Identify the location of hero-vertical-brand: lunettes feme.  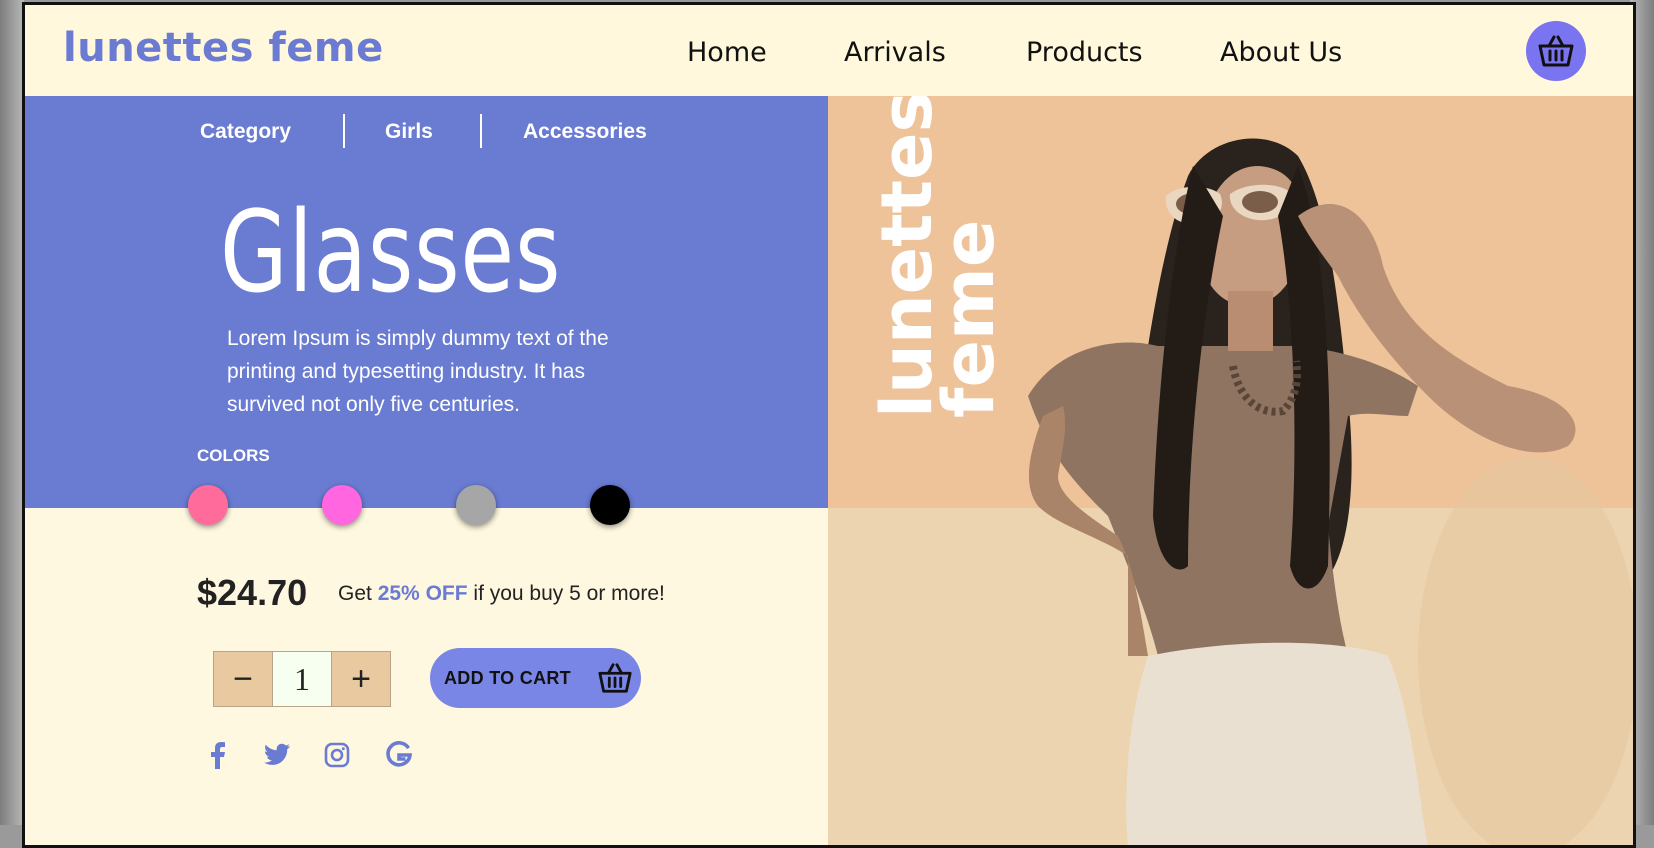
(938, 257).